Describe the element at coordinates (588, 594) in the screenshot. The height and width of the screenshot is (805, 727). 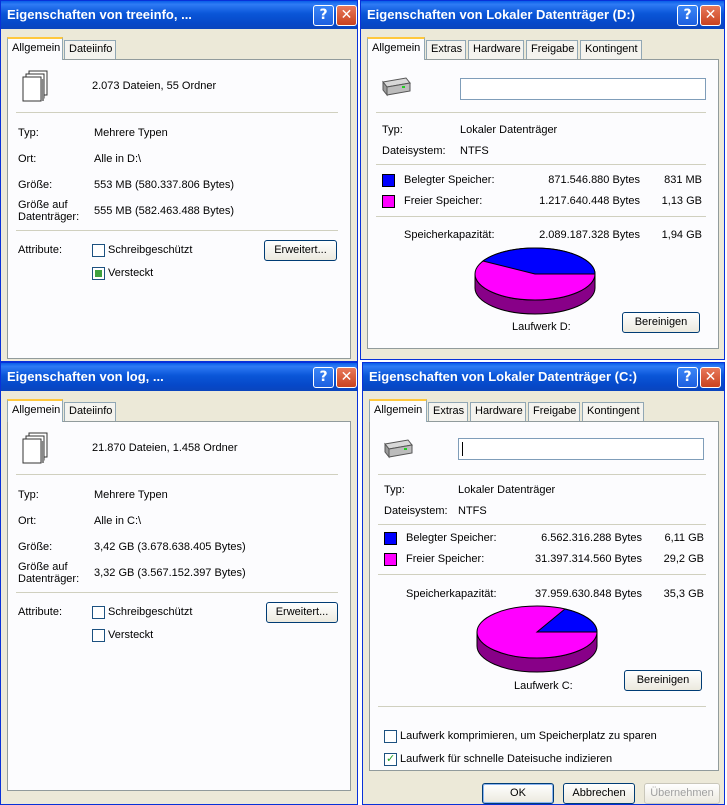
I see `capacity-bytes: 37.959.630.848 Bytes` at that location.